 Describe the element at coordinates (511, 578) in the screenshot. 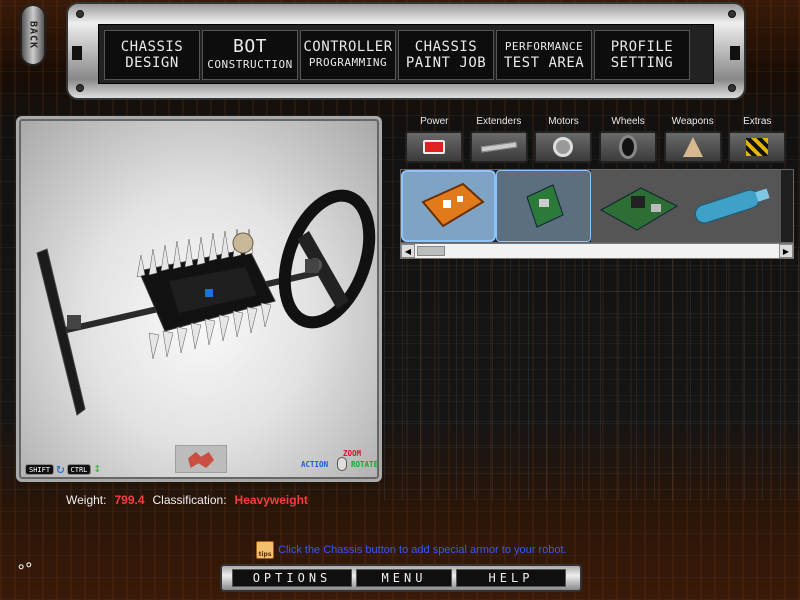

I see `help-button: HELP` at that location.